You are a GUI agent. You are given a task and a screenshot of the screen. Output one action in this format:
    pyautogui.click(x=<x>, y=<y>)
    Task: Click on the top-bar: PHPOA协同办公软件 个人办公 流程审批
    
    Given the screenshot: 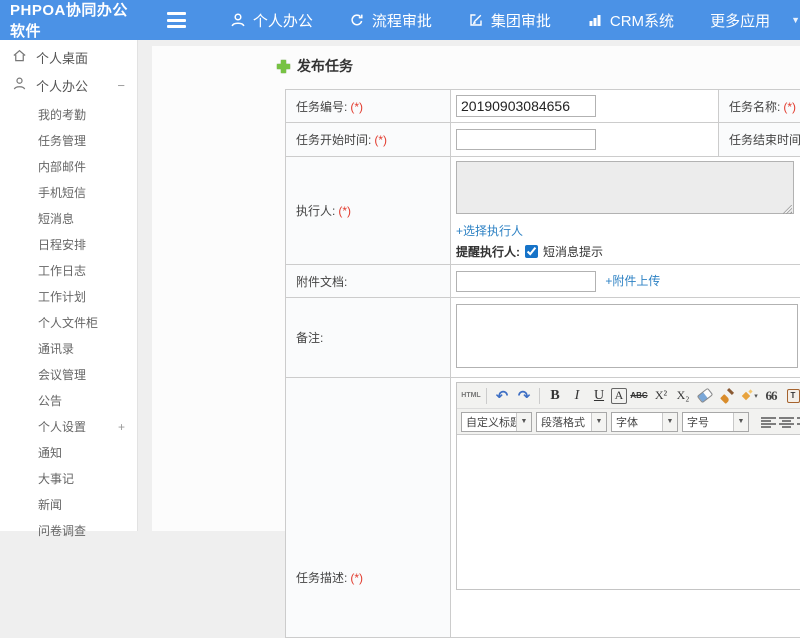 What is the action you would take?
    pyautogui.click(x=400, y=20)
    